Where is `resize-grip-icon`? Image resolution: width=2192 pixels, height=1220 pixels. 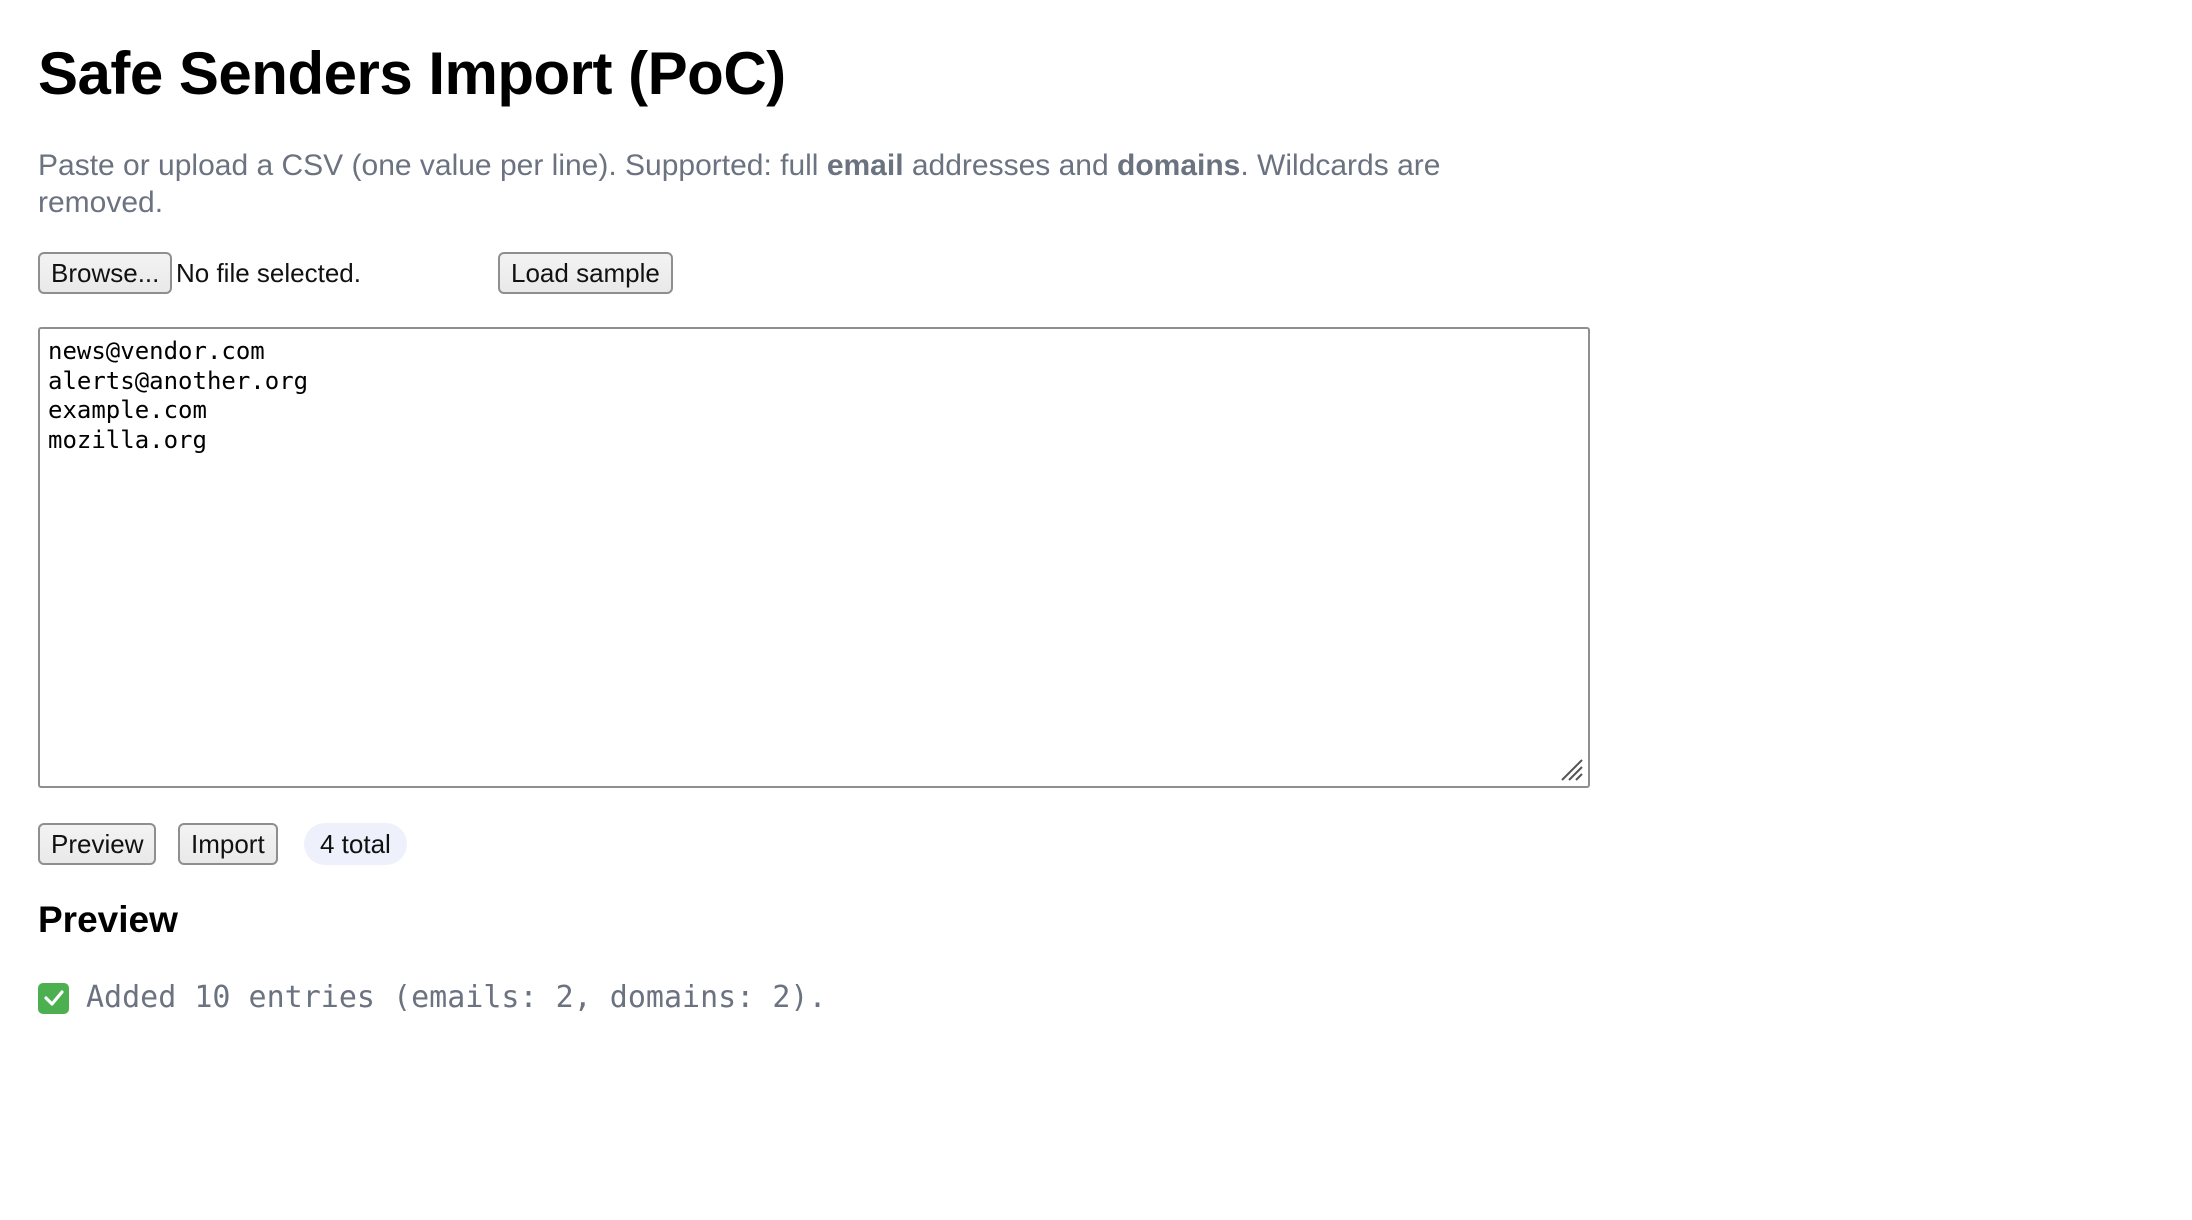
resize-grip-icon is located at coordinates (1572, 770).